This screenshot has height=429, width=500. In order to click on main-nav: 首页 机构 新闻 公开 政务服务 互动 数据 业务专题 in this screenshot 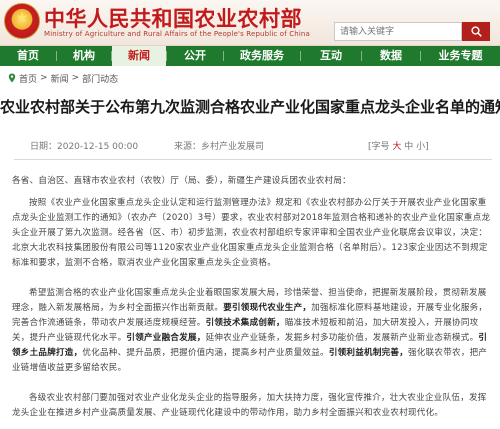, I will do `click(250, 56)`.